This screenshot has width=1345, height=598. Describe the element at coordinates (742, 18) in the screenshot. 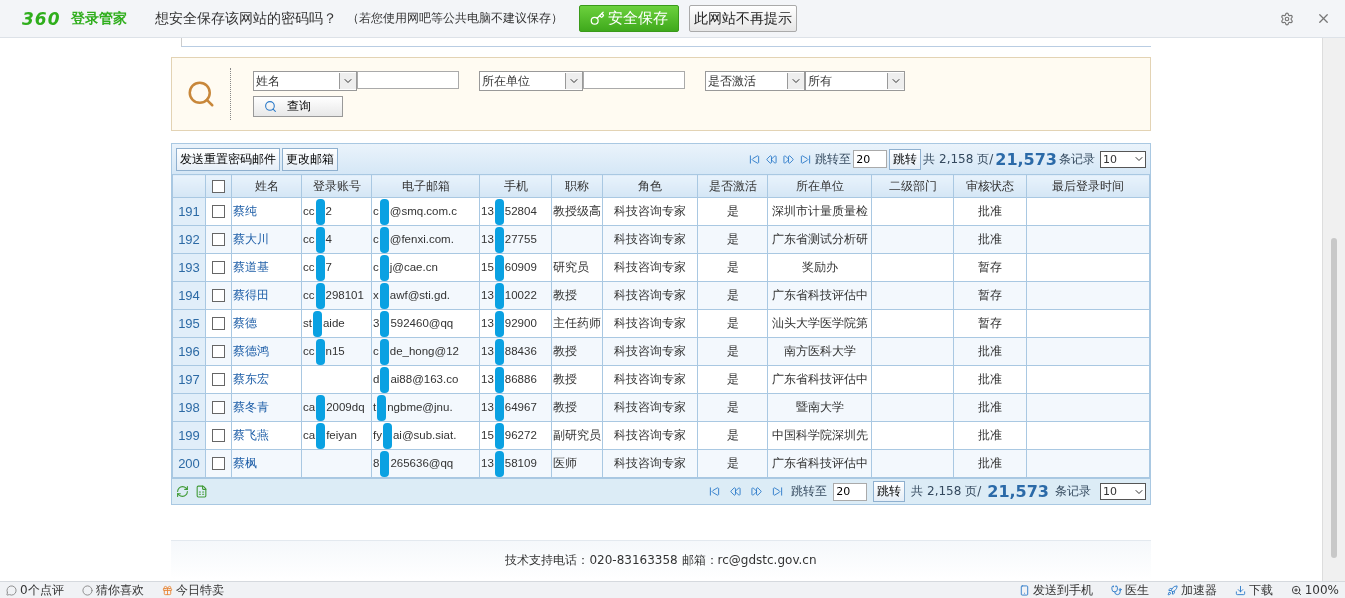

I see `never-prompt-button: 此网站不再提示` at that location.